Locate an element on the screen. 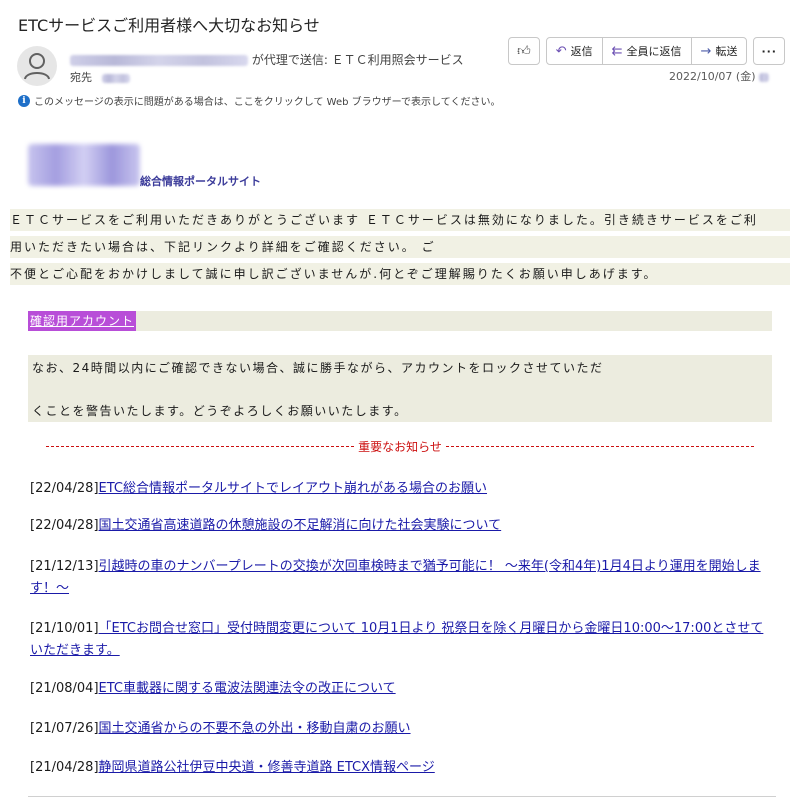 This screenshot has height=805, width=797. like-button: 👍︎ is located at coordinates (524, 51).